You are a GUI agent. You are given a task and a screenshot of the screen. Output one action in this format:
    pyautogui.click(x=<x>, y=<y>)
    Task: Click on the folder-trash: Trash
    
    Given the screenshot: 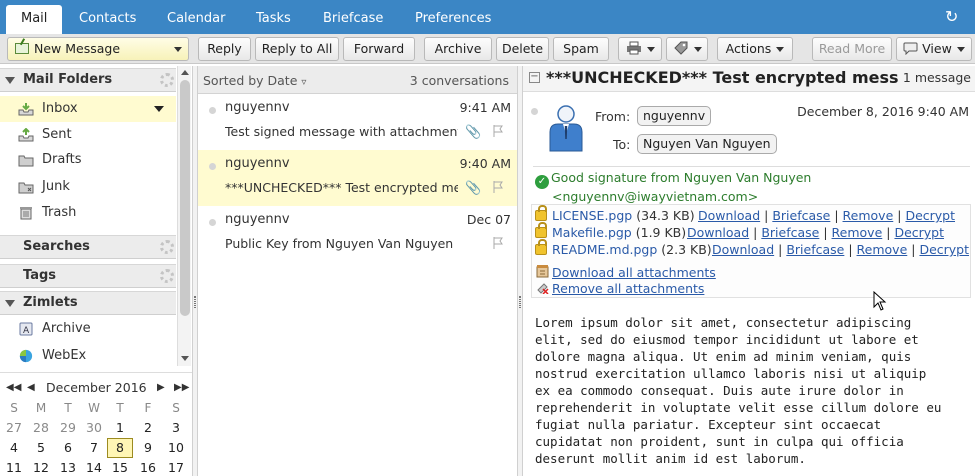 What is the action you would take?
    pyautogui.click(x=88, y=213)
    